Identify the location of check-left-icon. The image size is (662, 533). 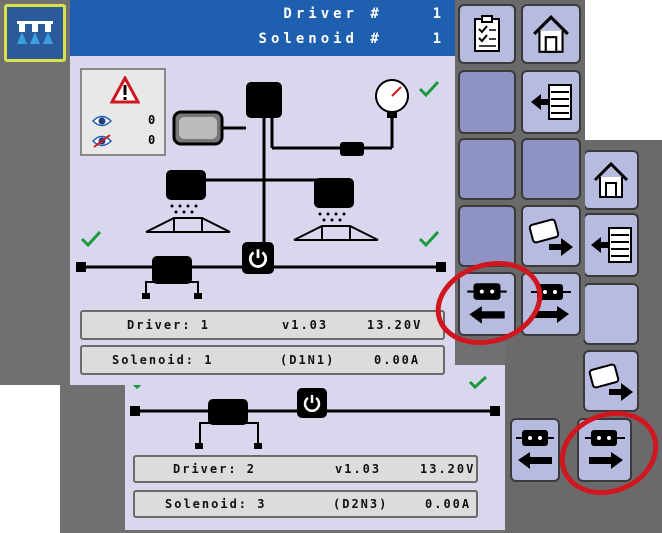
(91, 239).